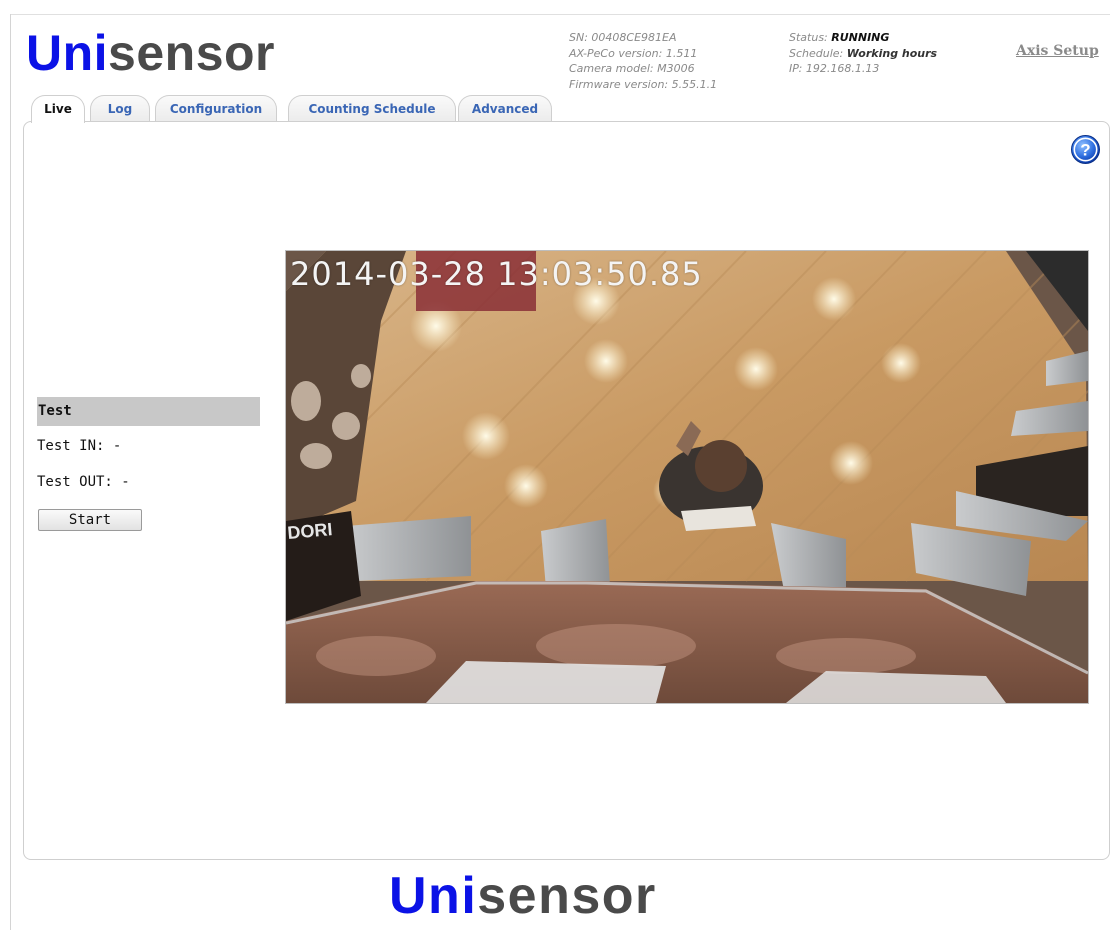  What do you see at coordinates (560, 14) in the screenshot?
I see `frame-top-border` at bounding box center [560, 14].